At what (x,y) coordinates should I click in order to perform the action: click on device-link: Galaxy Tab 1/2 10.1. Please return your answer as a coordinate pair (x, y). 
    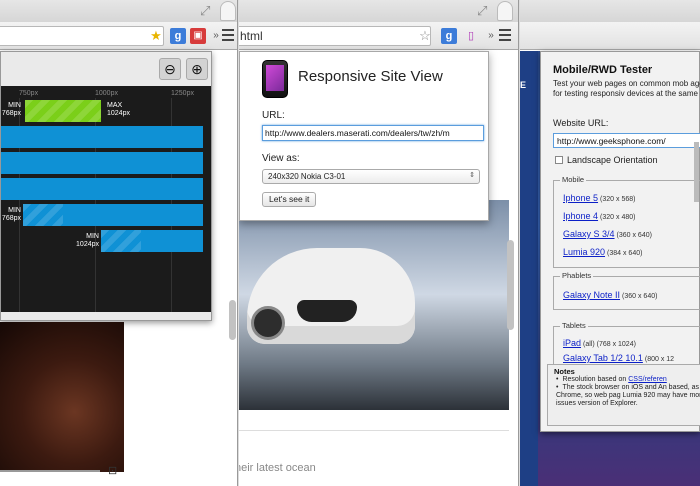
    Looking at the image, I should click on (603, 358).